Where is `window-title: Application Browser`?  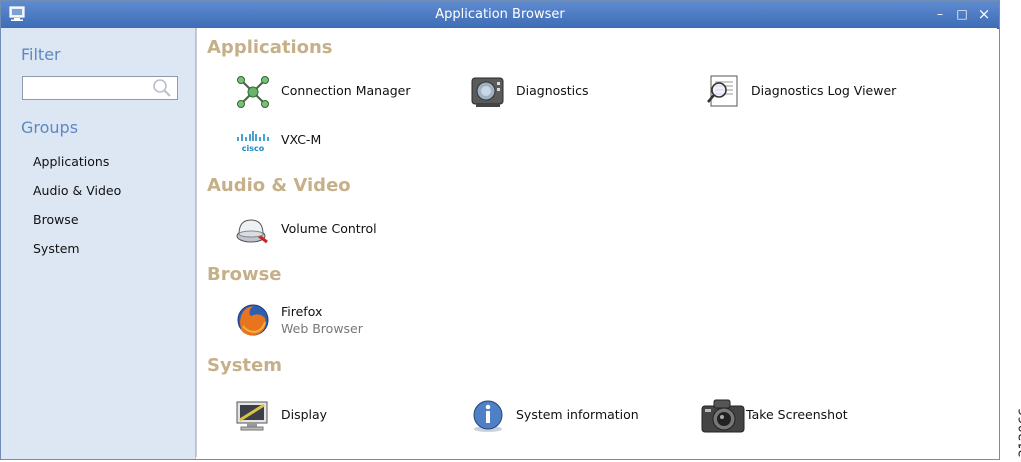
window-title: Application Browser is located at coordinates (500, 14).